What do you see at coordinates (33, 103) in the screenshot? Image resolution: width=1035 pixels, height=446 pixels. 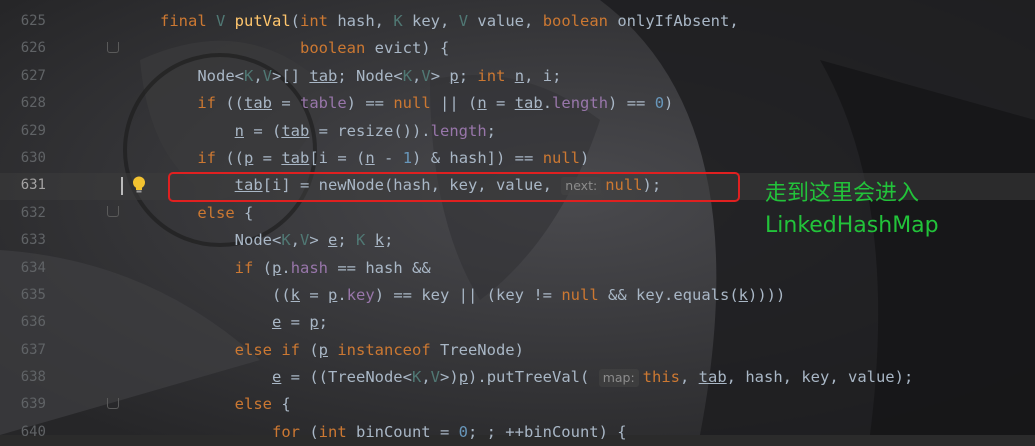 I see `line-number: 628` at bounding box center [33, 103].